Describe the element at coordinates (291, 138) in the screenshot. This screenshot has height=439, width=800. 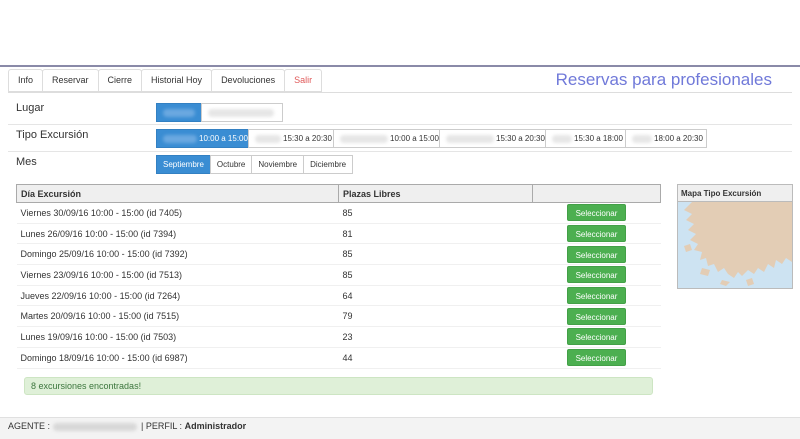
I see `tipo-option-2: 15:30 a 20:30` at that location.